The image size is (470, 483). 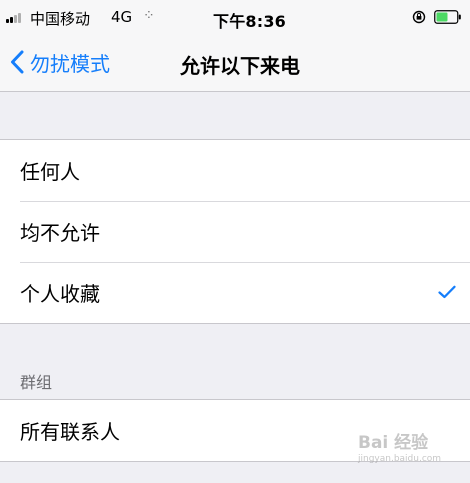 I want to click on option-favorites: 个人收藏, so click(x=235, y=292).